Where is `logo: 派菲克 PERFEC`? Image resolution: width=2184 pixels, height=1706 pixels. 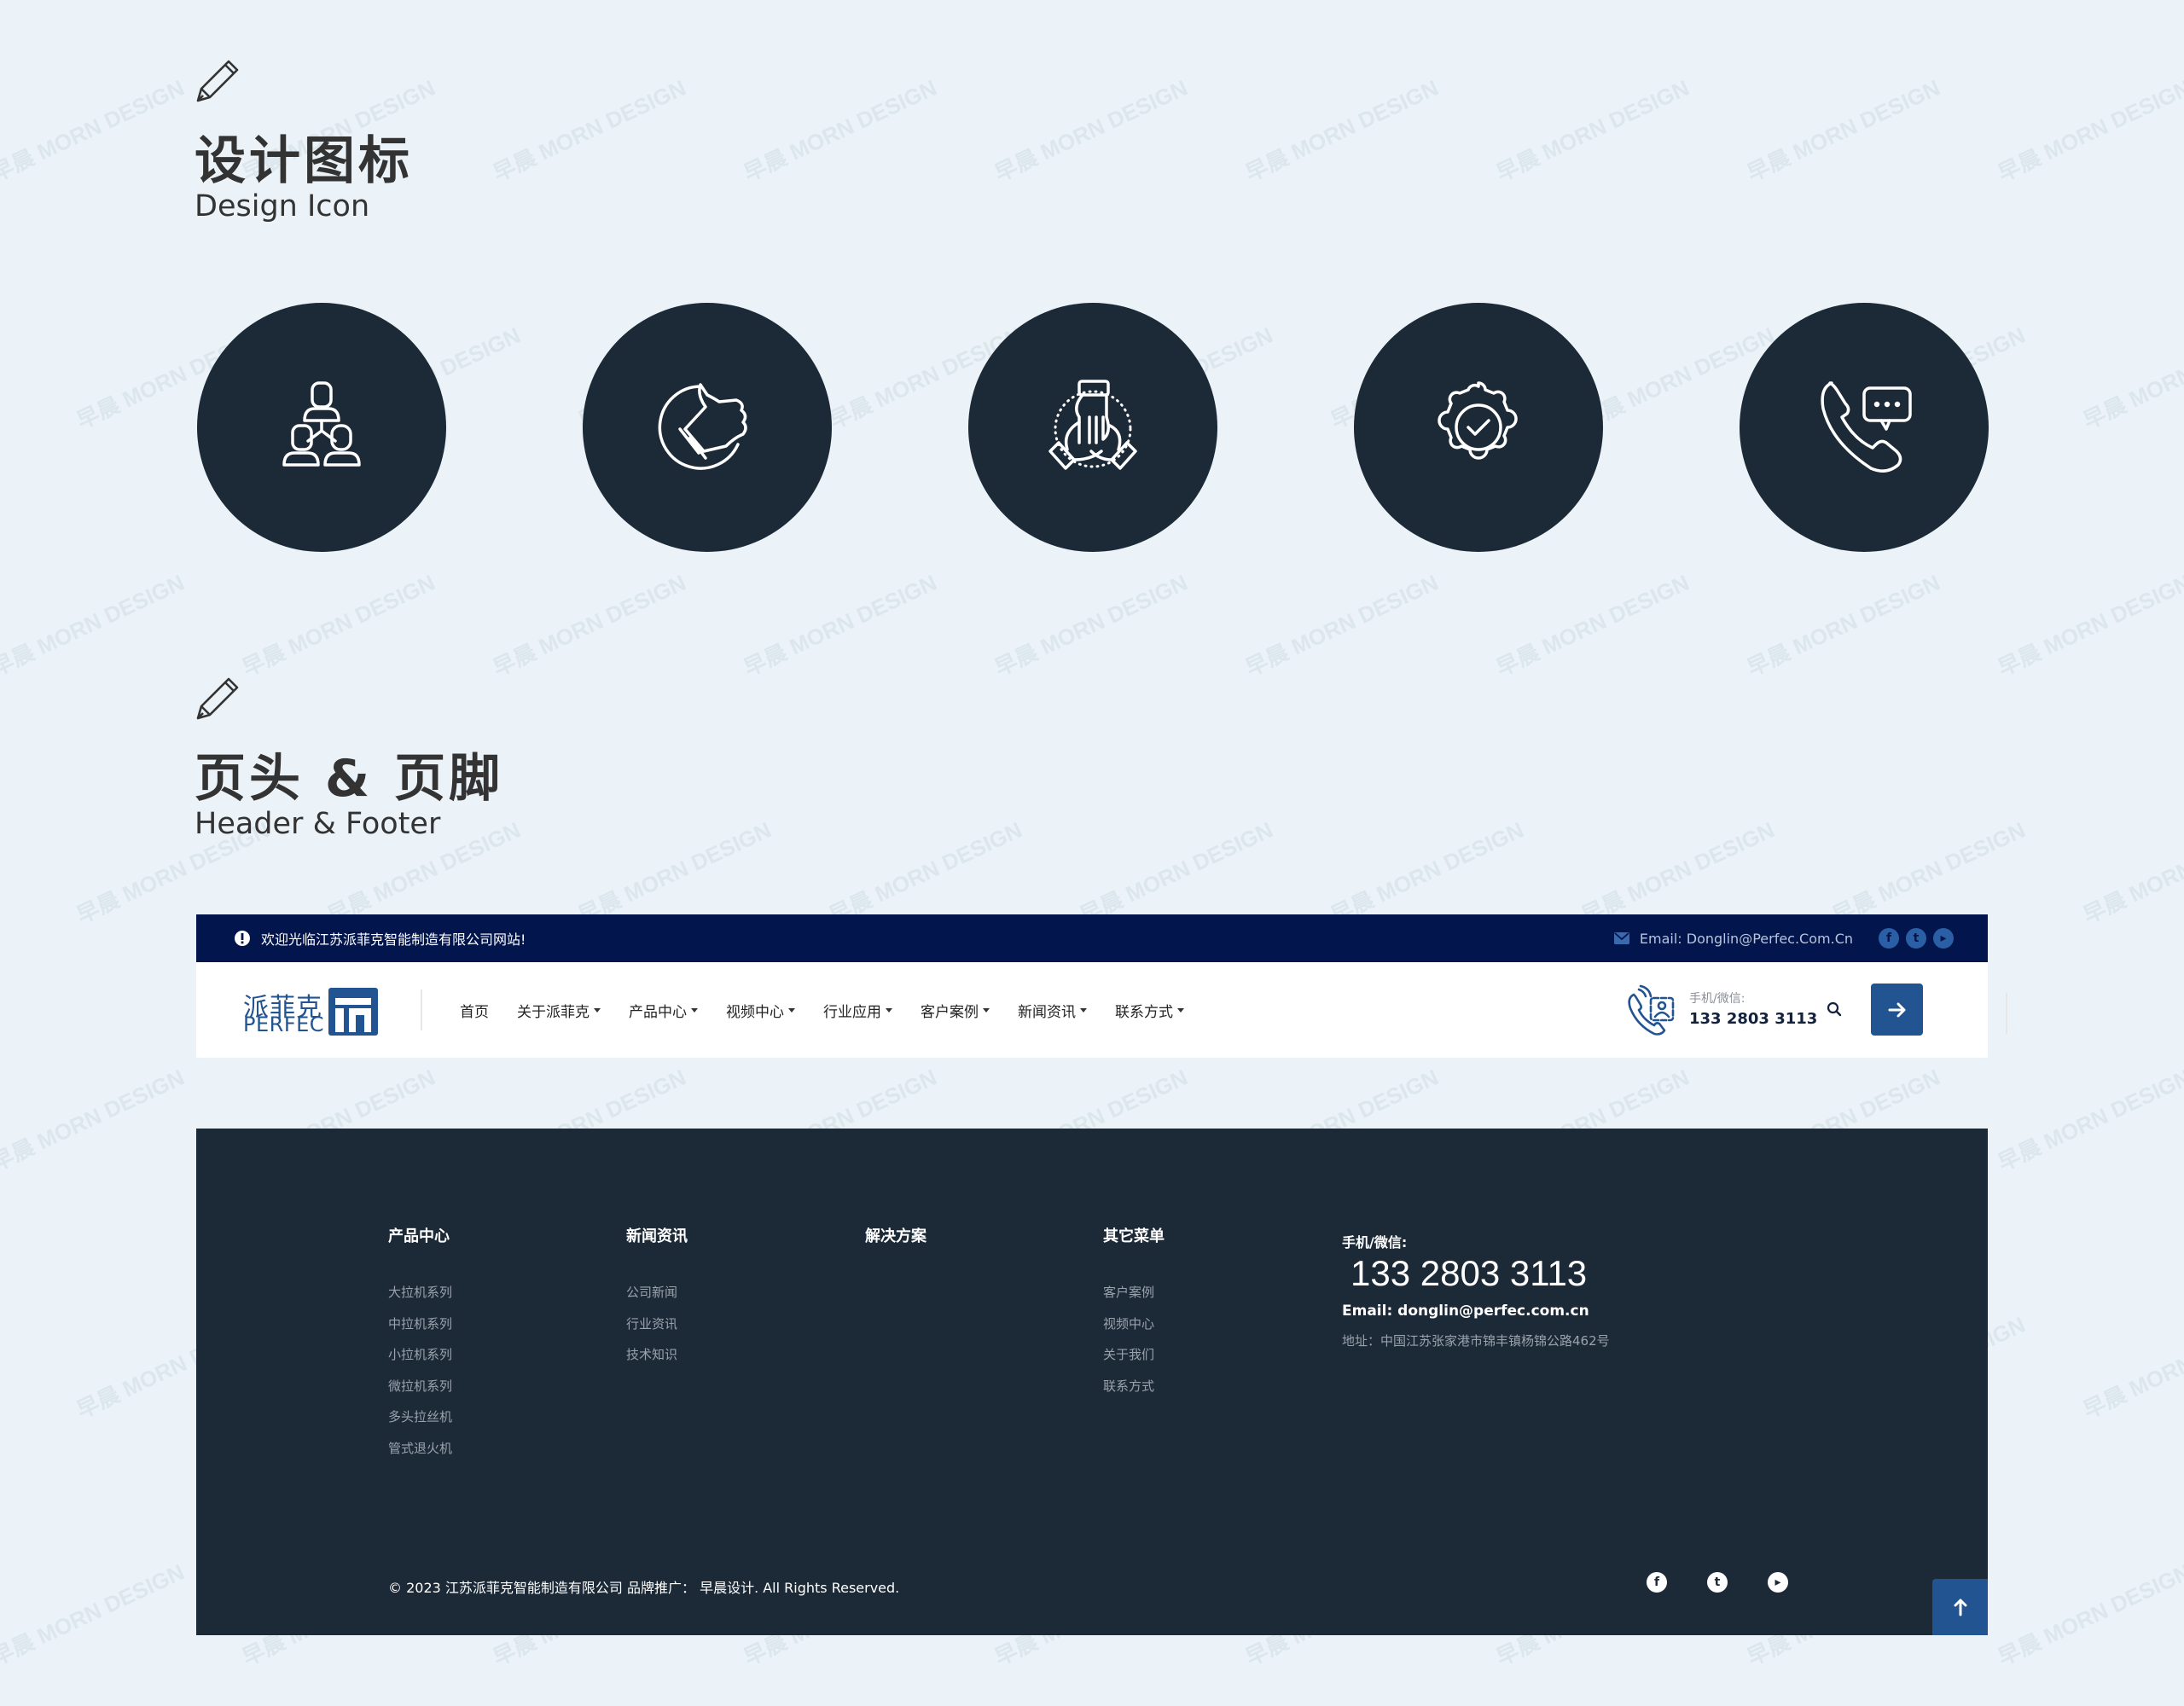
logo: 派菲克 PERFEC is located at coordinates (315, 1011).